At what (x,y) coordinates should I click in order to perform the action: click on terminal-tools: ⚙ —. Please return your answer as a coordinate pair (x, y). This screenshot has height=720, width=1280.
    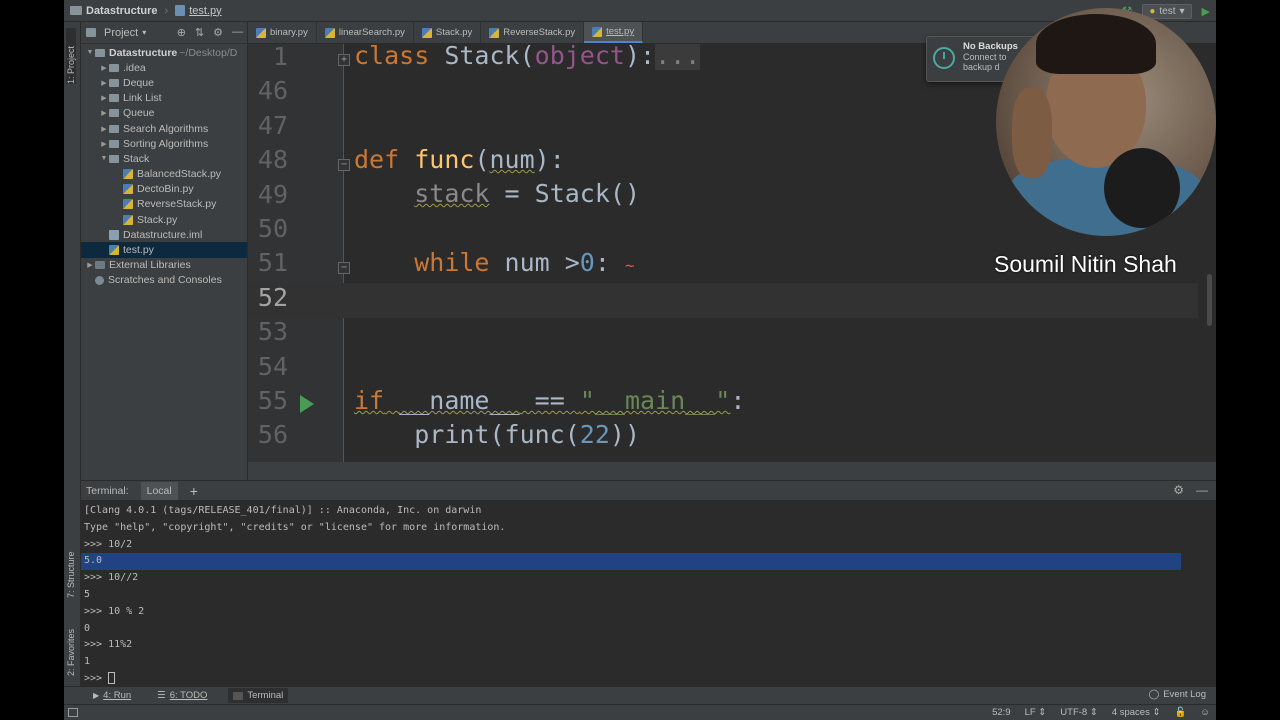
    Looking at the image, I should click on (1190, 490).